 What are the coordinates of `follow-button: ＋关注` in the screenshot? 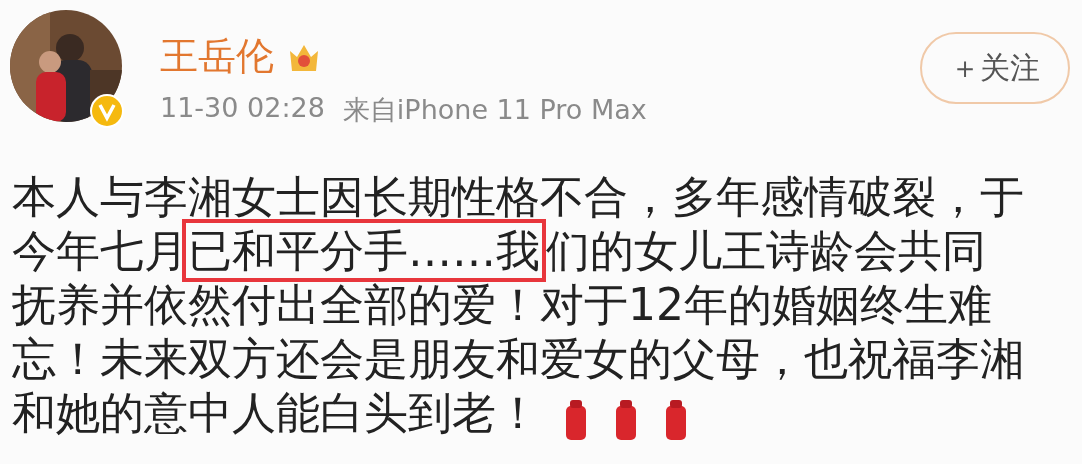 It's located at (995, 68).